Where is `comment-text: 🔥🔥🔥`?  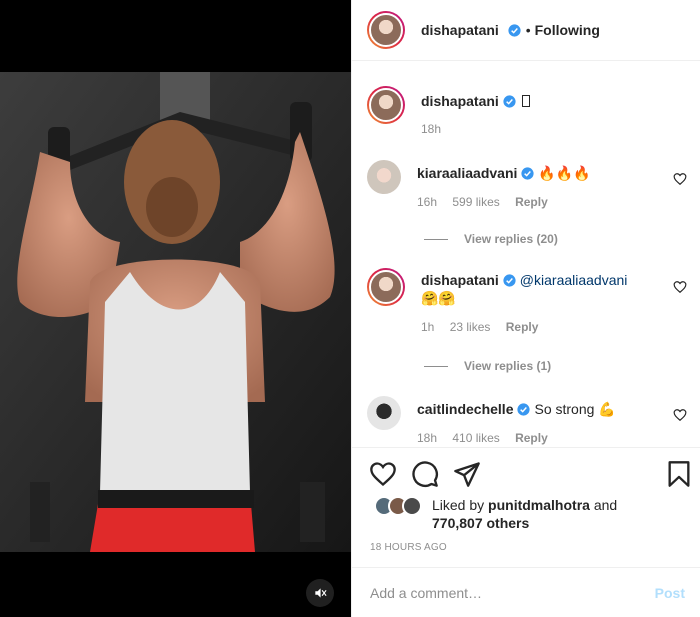
comment-text: 🔥🔥🔥 is located at coordinates (564, 173).